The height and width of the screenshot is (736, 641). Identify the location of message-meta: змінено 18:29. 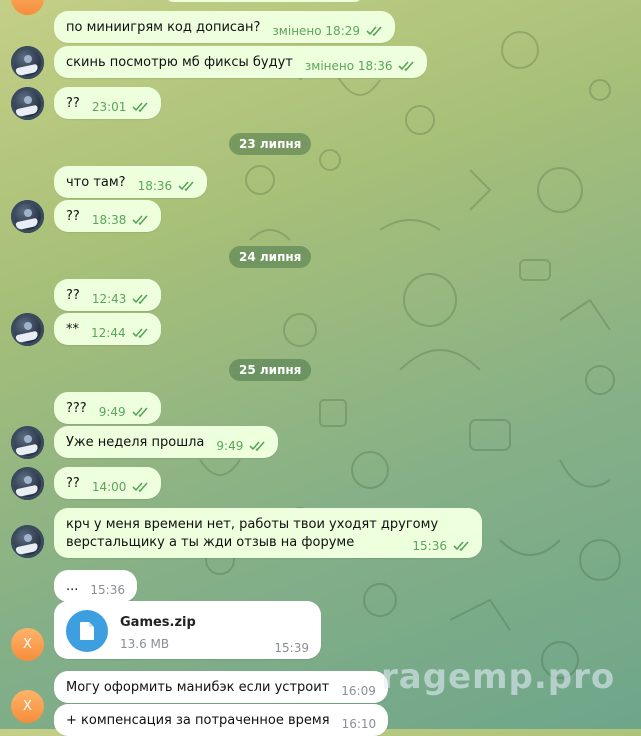
(327, 27).